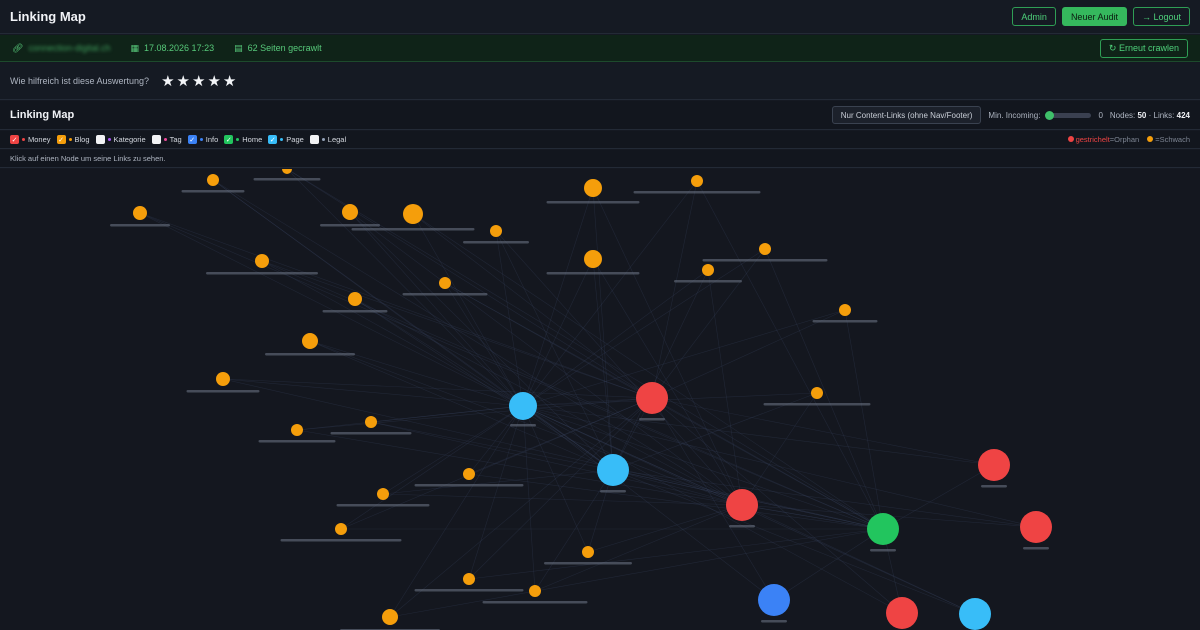 This screenshot has width=1200, height=630. What do you see at coordinates (202, 139) in the screenshot?
I see `filter-info: ✓ Info` at bounding box center [202, 139].